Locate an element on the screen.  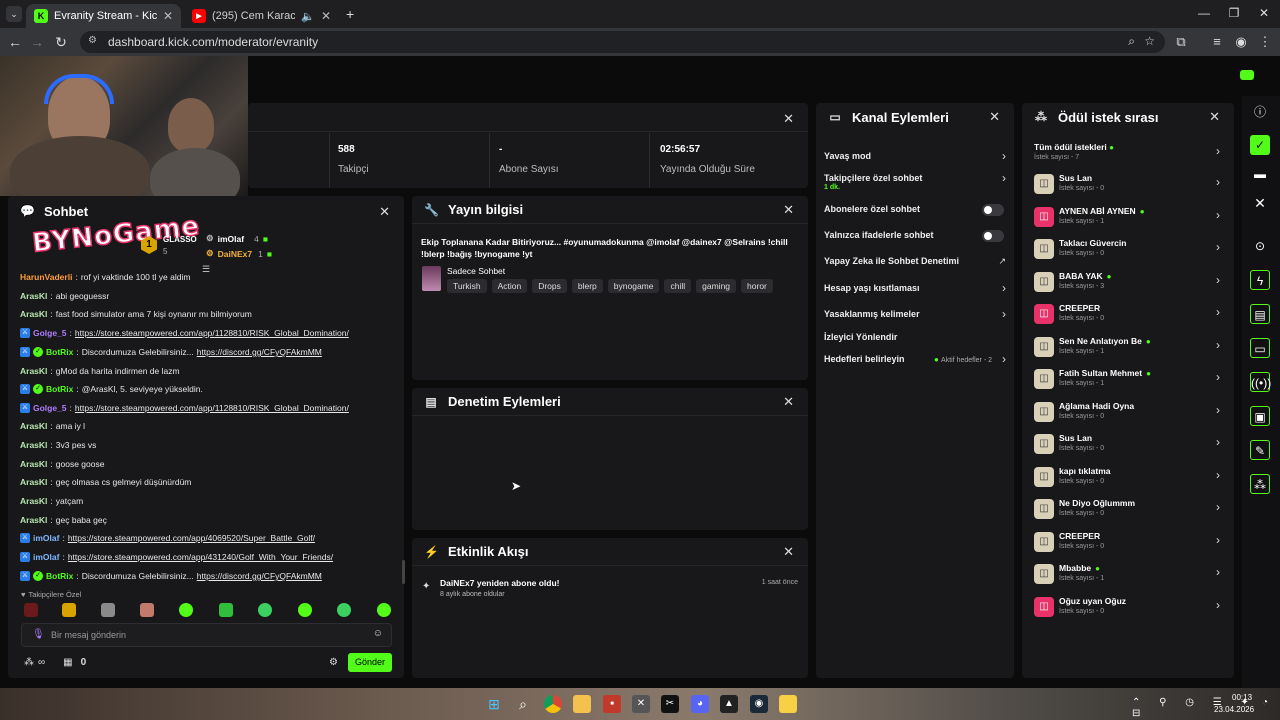
media-control-icon: ≡ is located at coordinates (1217, 41).